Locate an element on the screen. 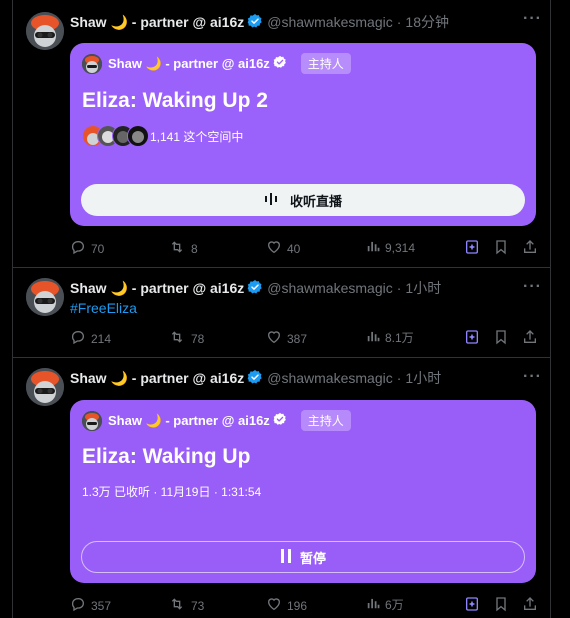 The image size is (570, 618). retweet-count: 8 is located at coordinates (194, 248).